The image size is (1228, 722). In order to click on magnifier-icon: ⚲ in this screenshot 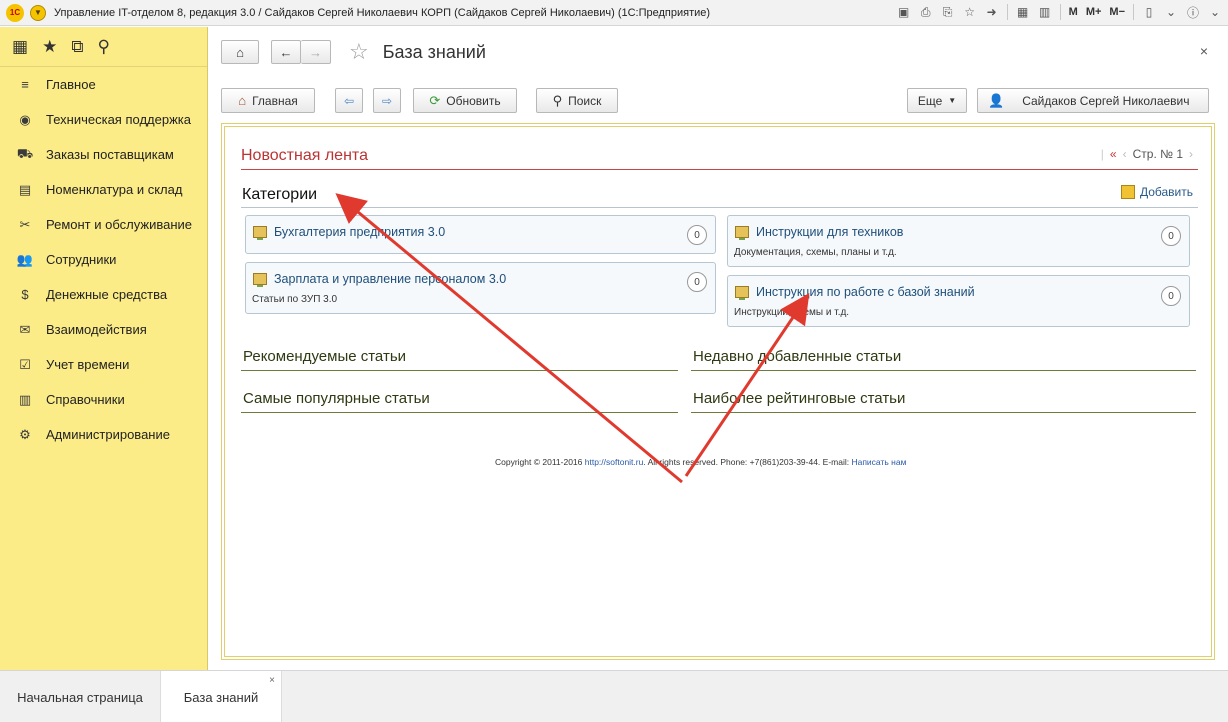, I will do `click(557, 100)`.